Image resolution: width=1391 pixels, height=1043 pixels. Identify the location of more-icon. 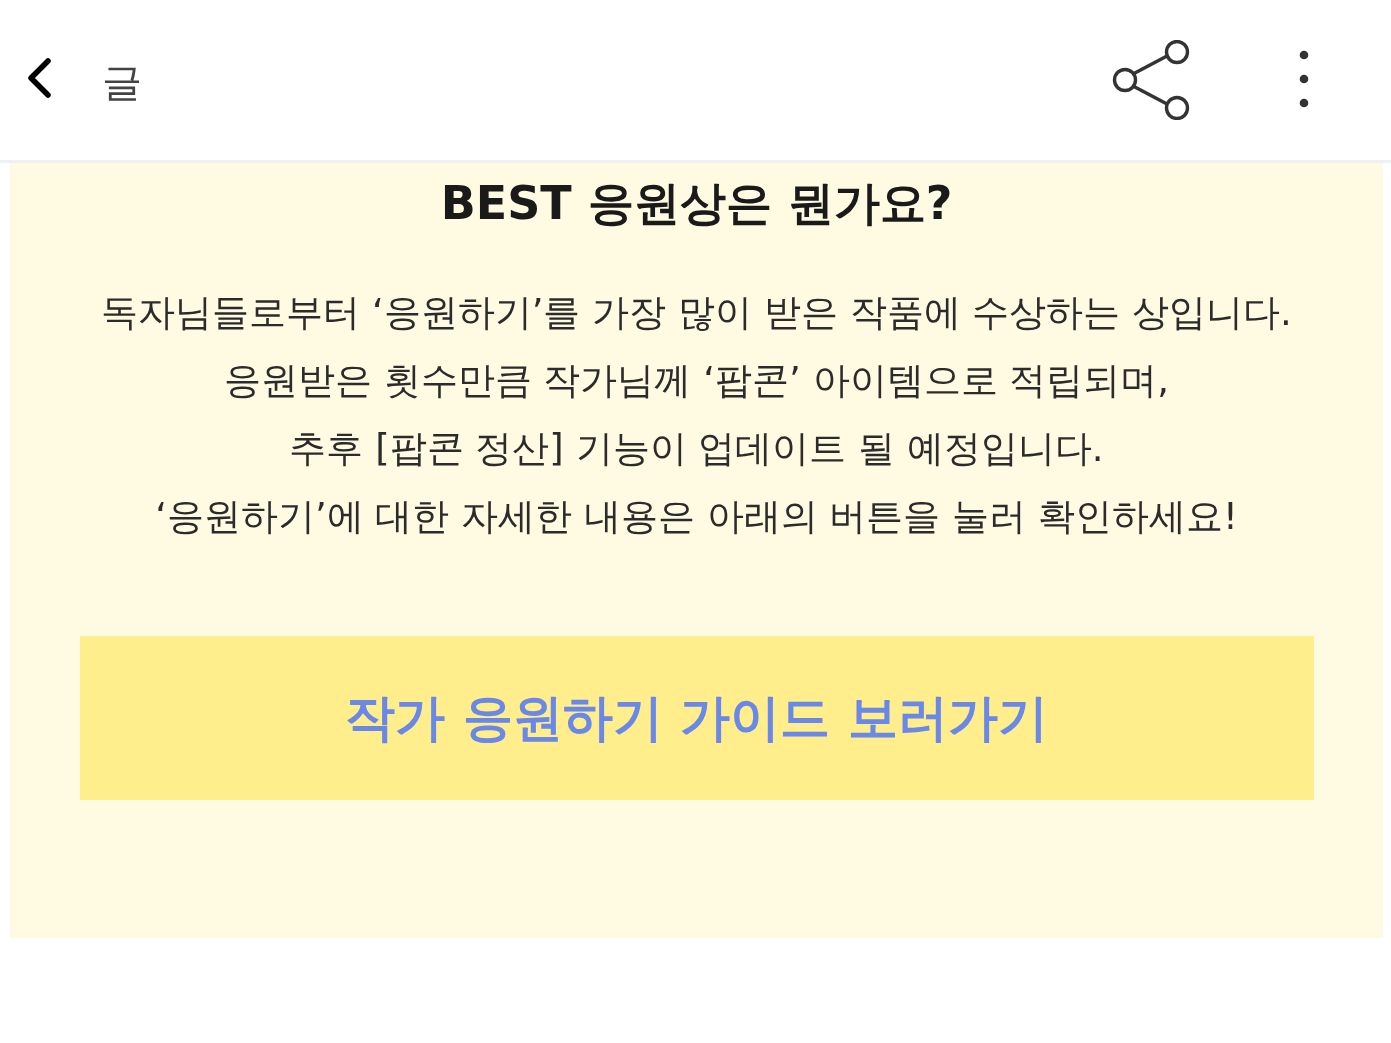
(1304, 79).